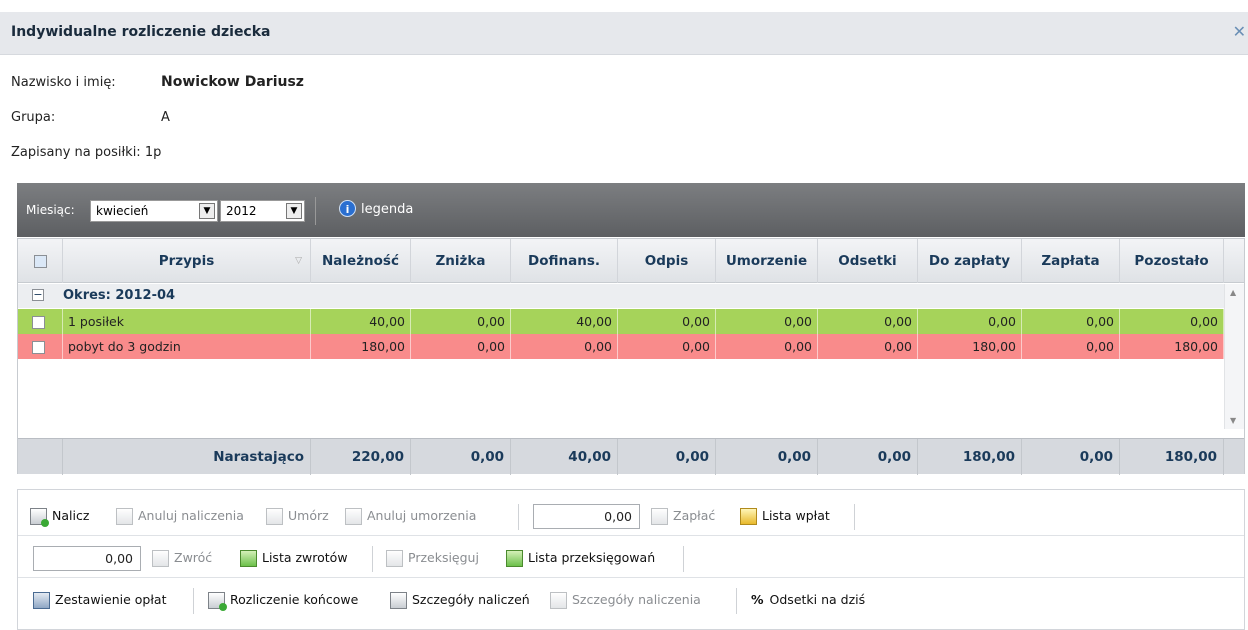  Describe the element at coordinates (410, 516) in the screenshot. I see `anuluj-umorzenia-button: Anuluj umorzenia` at that location.